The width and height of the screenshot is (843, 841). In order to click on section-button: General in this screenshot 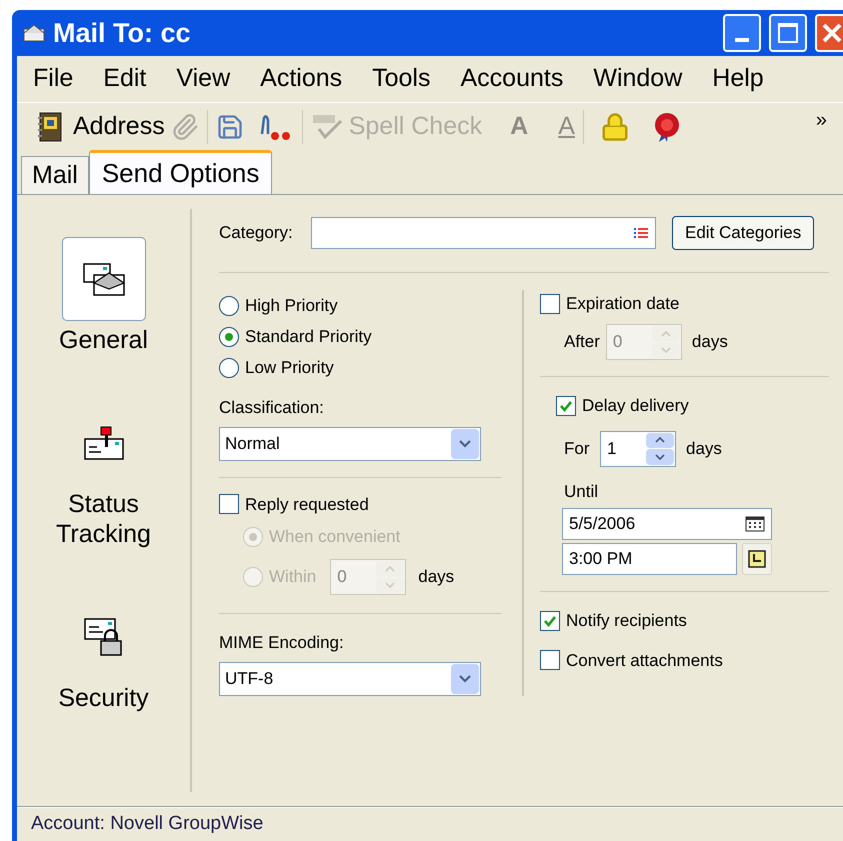, I will do `click(104, 296)`.